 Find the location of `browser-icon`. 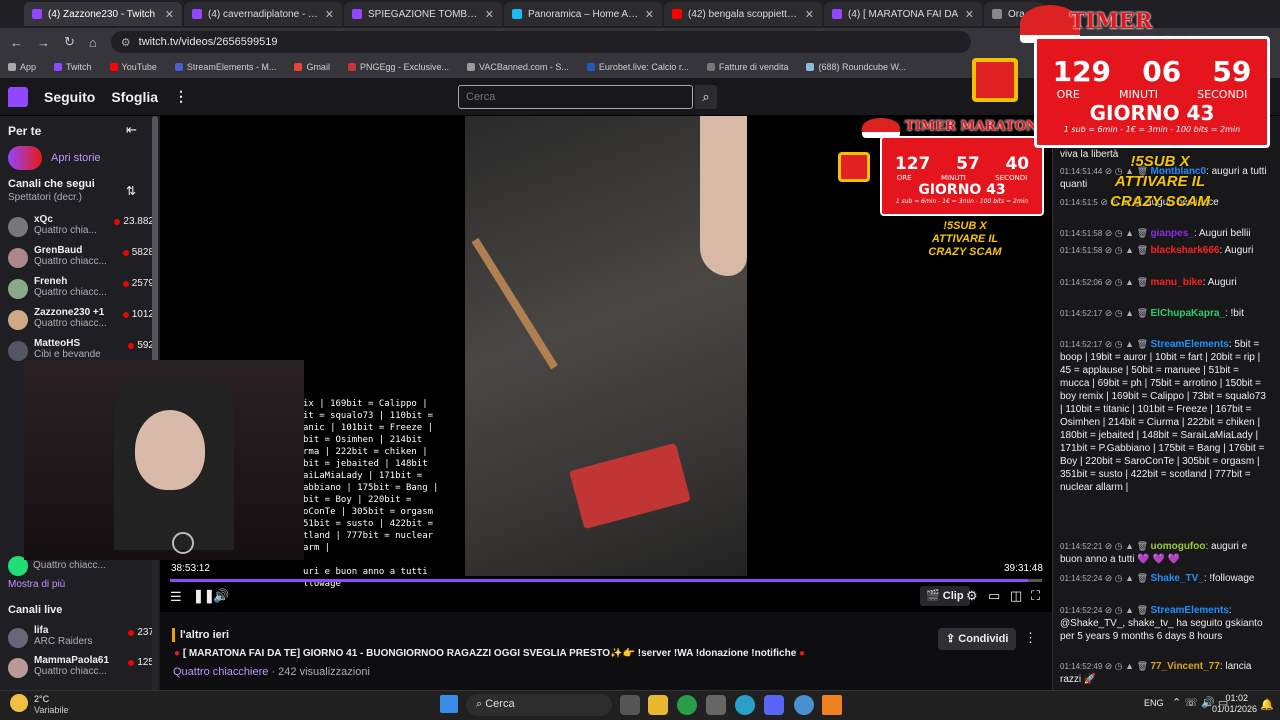

browser-icon is located at coordinates (804, 705).